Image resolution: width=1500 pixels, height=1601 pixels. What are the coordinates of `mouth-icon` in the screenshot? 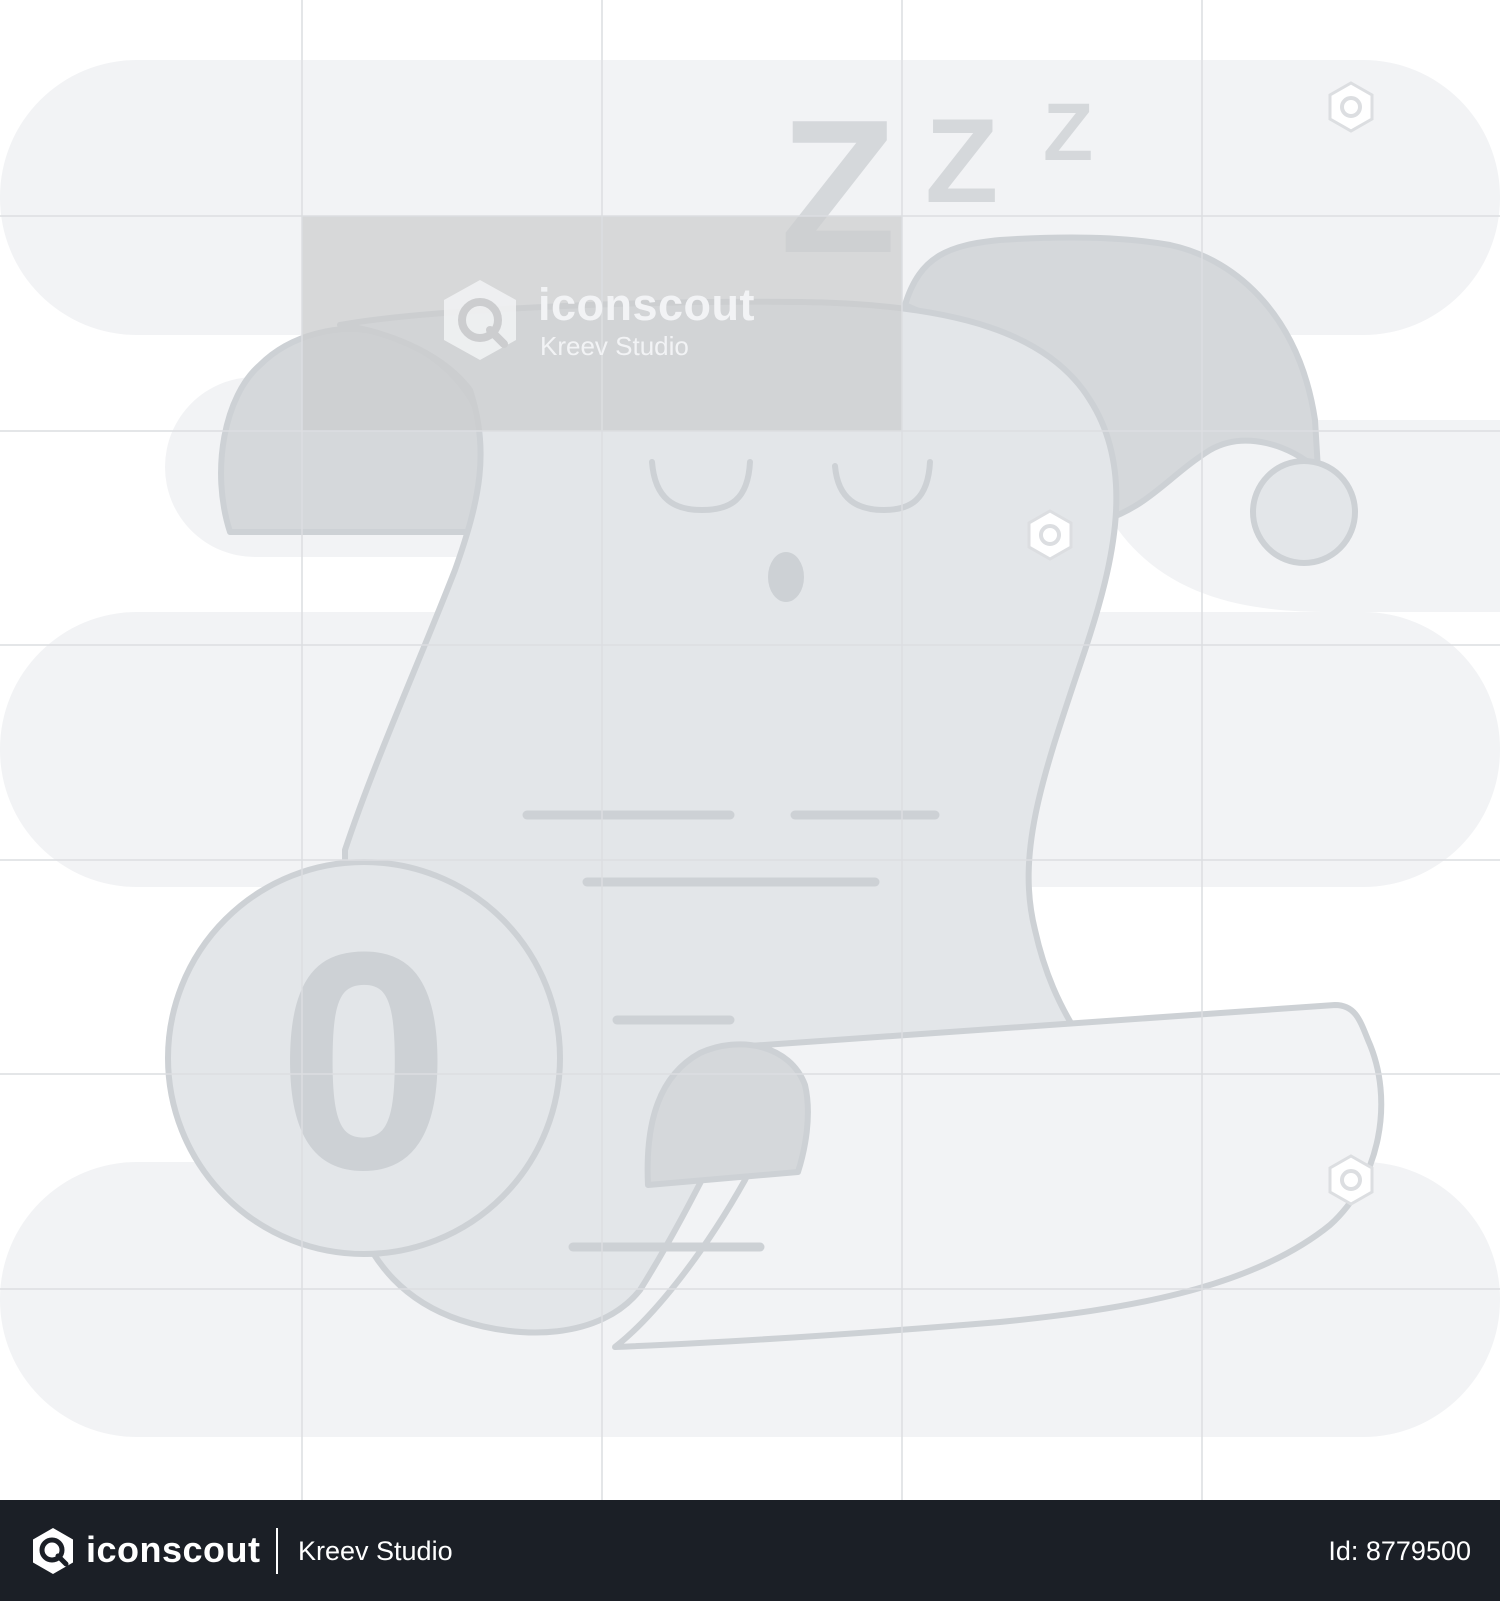 It's located at (786, 577).